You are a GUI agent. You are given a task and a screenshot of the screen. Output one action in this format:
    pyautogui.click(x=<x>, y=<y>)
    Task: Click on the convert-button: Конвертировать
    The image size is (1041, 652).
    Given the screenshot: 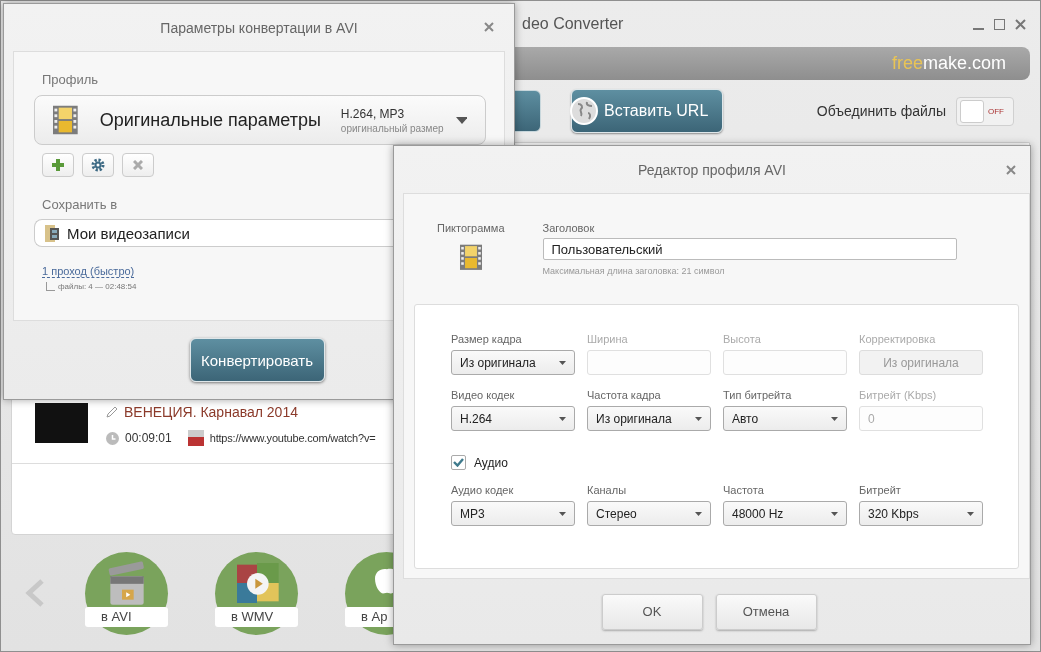 What is the action you would take?
    pyautogui.click(x=257, y=360)
    